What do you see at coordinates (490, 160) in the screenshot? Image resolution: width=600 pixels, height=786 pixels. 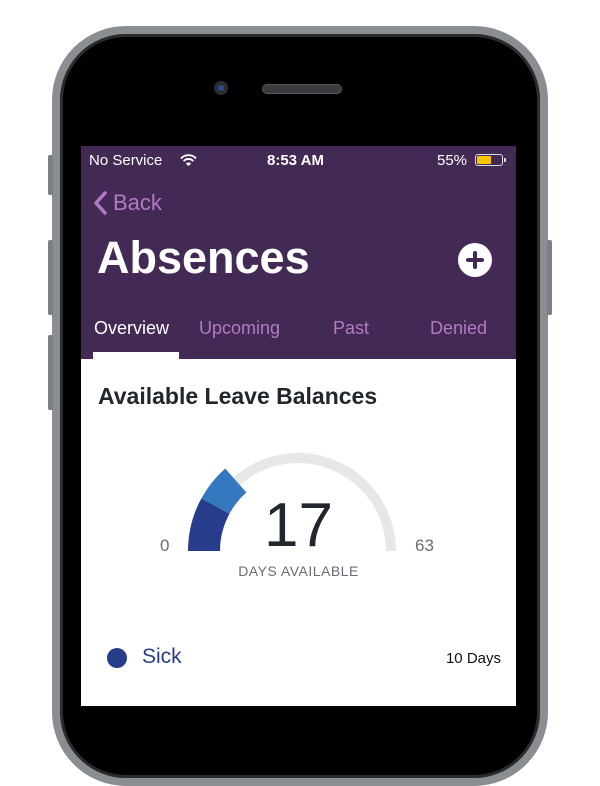 I see `battery-icon` at bounding box center [490, 160].